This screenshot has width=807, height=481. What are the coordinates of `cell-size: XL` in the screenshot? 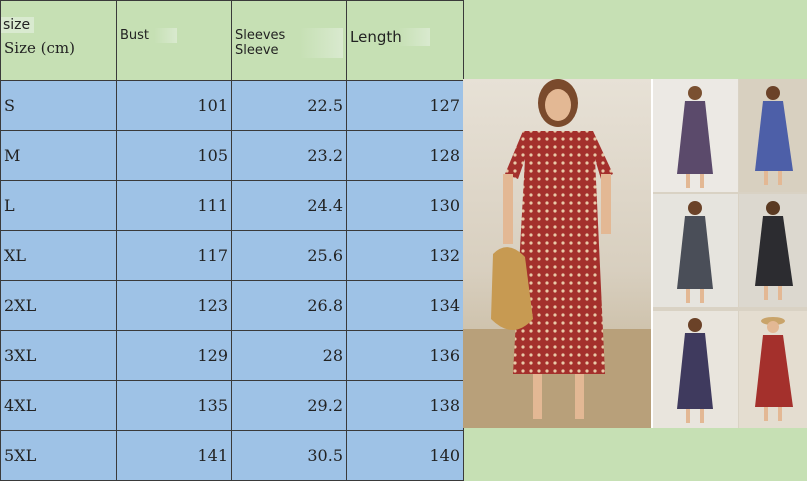 It's located at (58, 255).